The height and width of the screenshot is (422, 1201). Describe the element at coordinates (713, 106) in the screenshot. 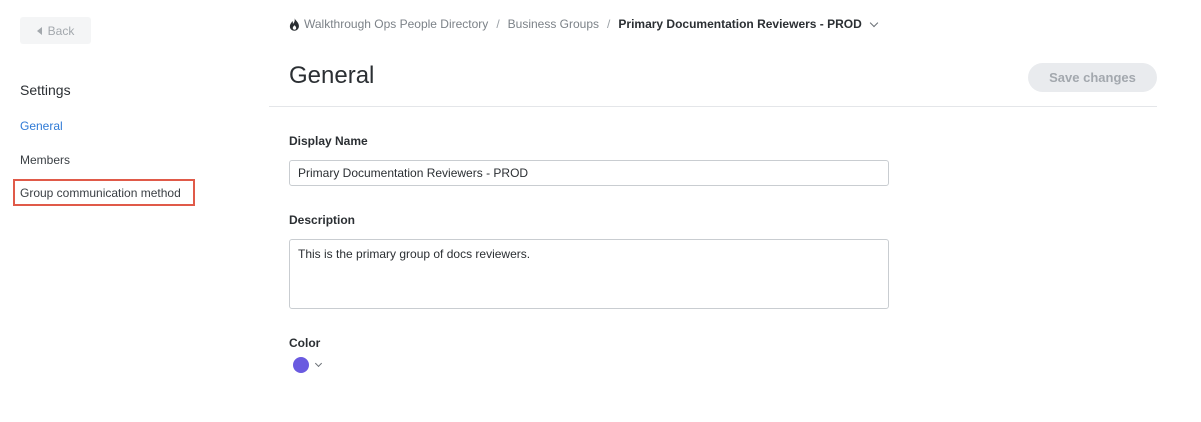

I see `header-divider` at that location.